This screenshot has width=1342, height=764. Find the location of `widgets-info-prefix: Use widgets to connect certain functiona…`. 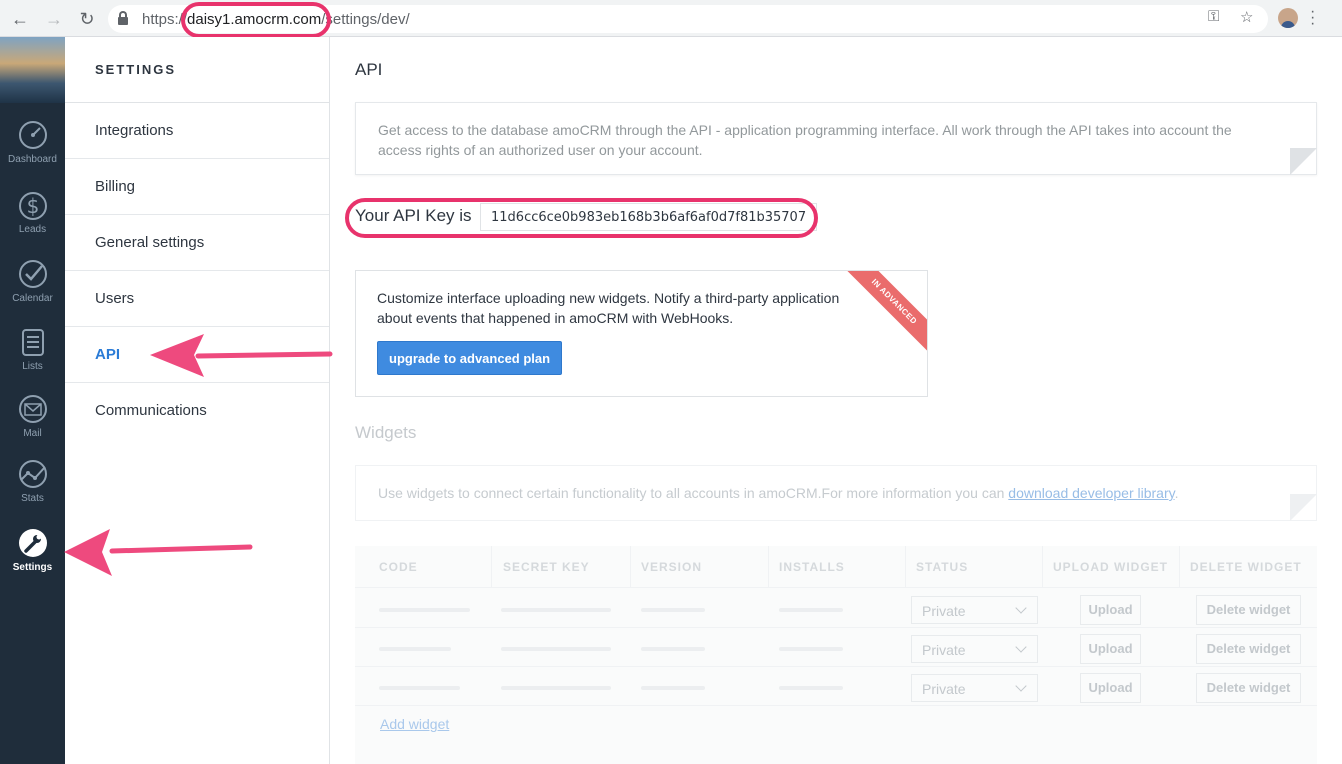

widgets-info-prefix: Use widgets to connect certain functiona… is located at coordinates (693, 493).